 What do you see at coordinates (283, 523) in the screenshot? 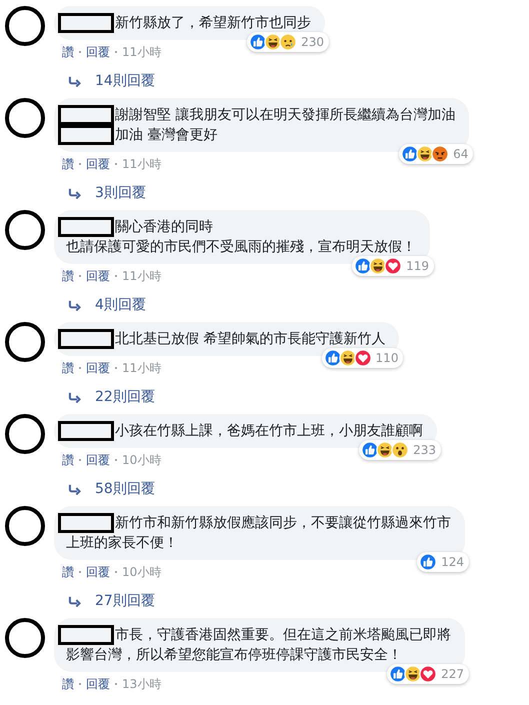
I see `comment-text: 新竹市和新竹縣放假應該同步，不要讓從竹縣過來竹市` at bounding box center [283, 523].